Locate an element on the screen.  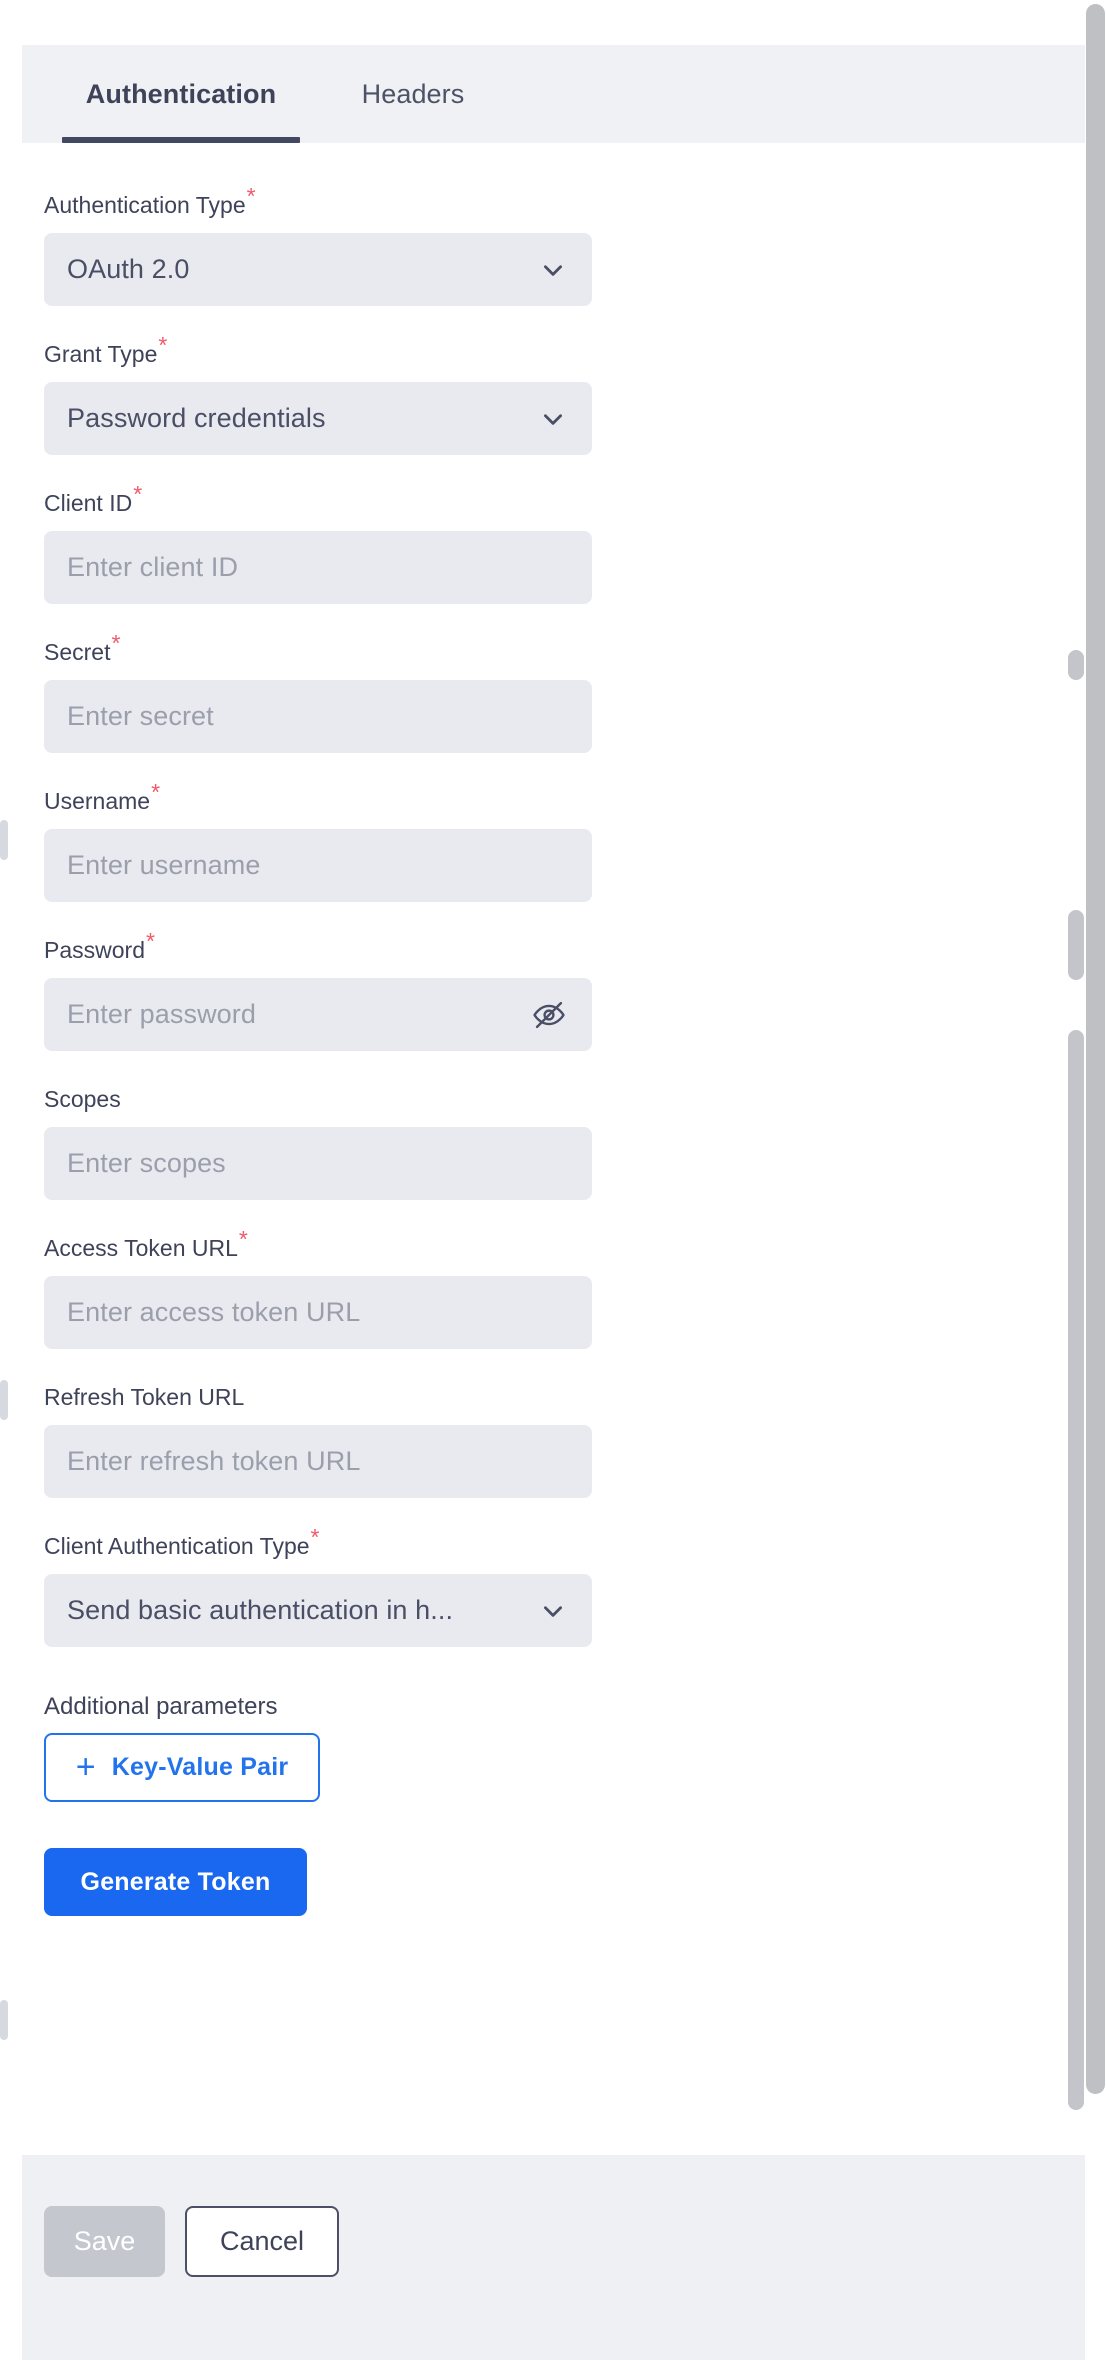
add-key-value-pair-button: + Key-Value Pair is located at coordinates (182, 1767).